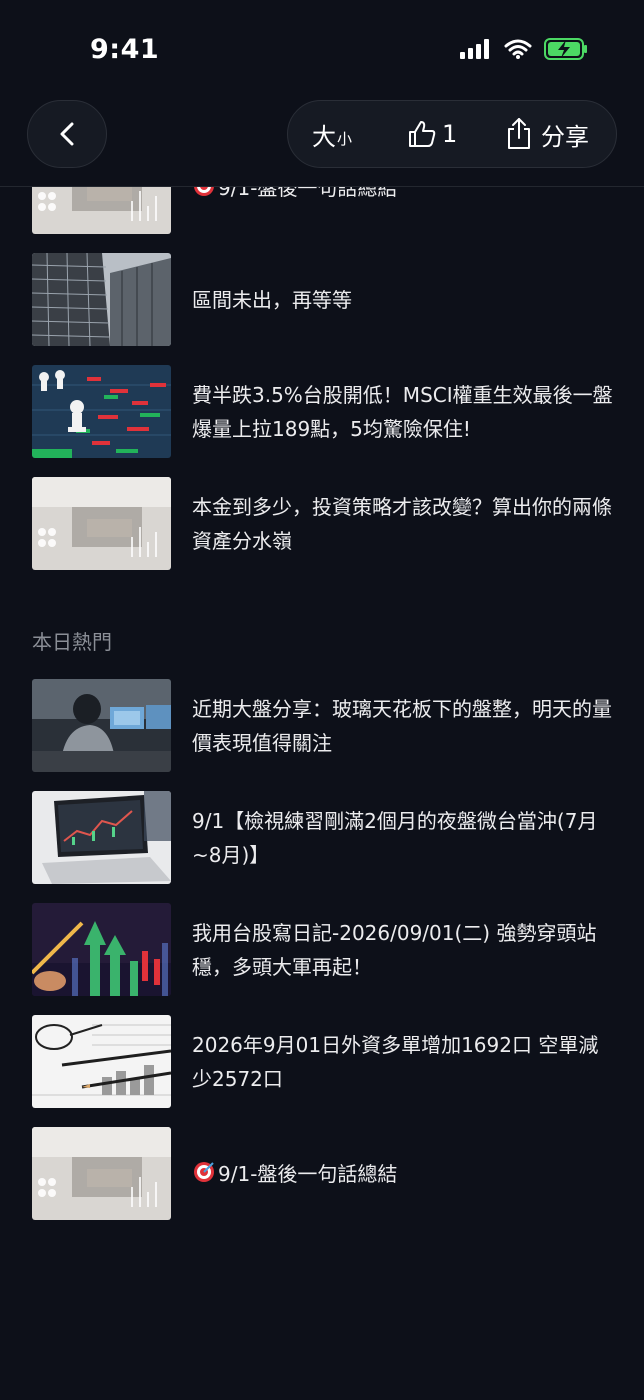 The image size is (644, 1400). What do you see at coordinates (322, 50) in the screenshot?
I see `status-bar: 9:41` at bounding box center [322, 50].